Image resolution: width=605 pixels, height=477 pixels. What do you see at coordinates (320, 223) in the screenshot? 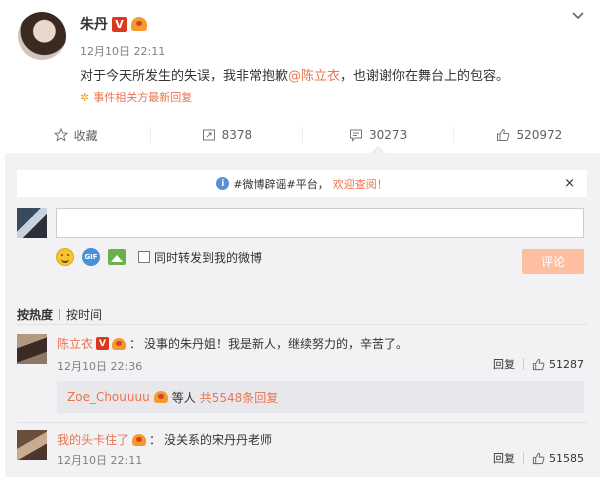
I see `comment-input` at bounding box center [320, 223].